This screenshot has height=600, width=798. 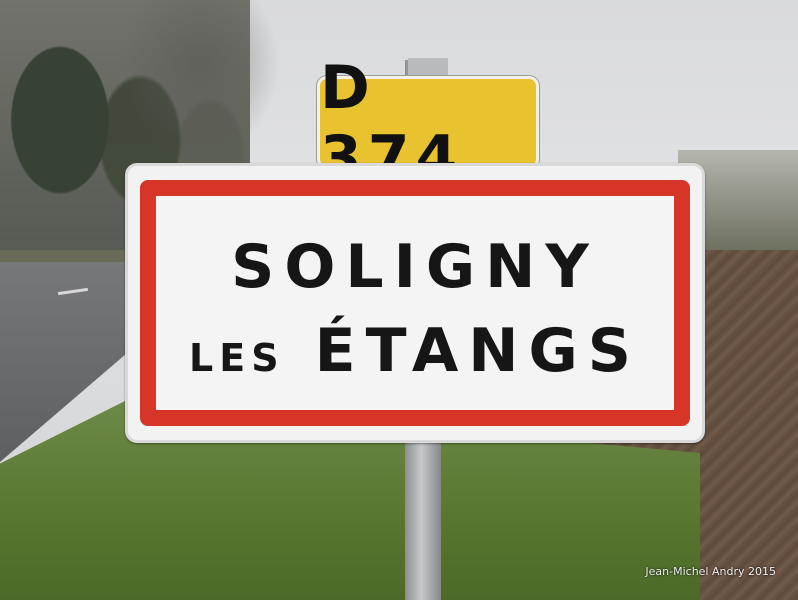 I want to click on town-name-article: LES, so click(x=237, y=358).